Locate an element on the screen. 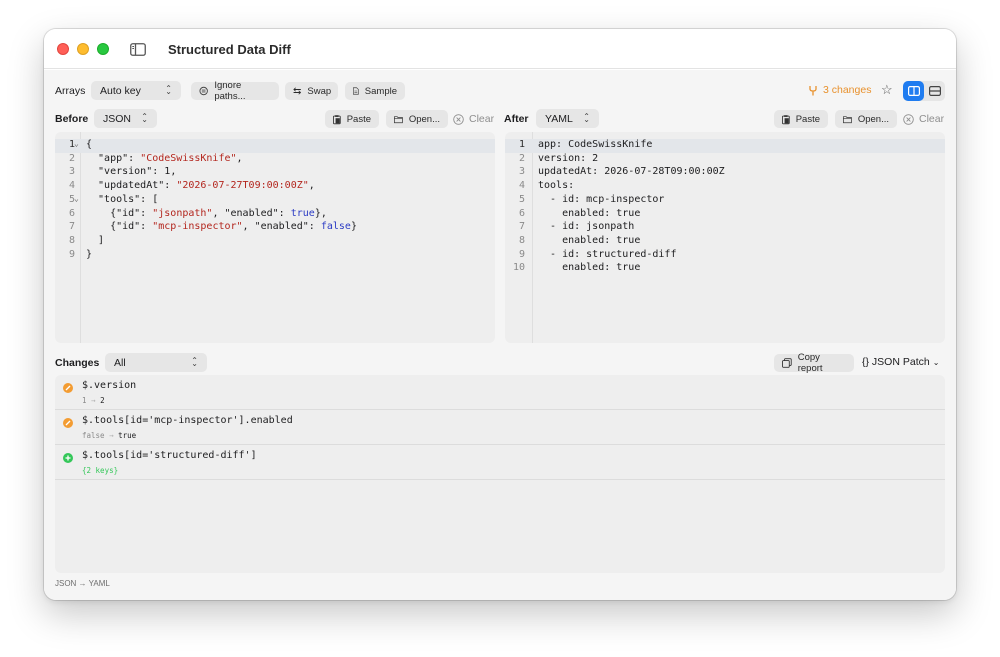 The image size is (1000, 657). code-line: 3 updatedAt: 2026-07-28T09:00:00Z is located at coordinates (725, 173).